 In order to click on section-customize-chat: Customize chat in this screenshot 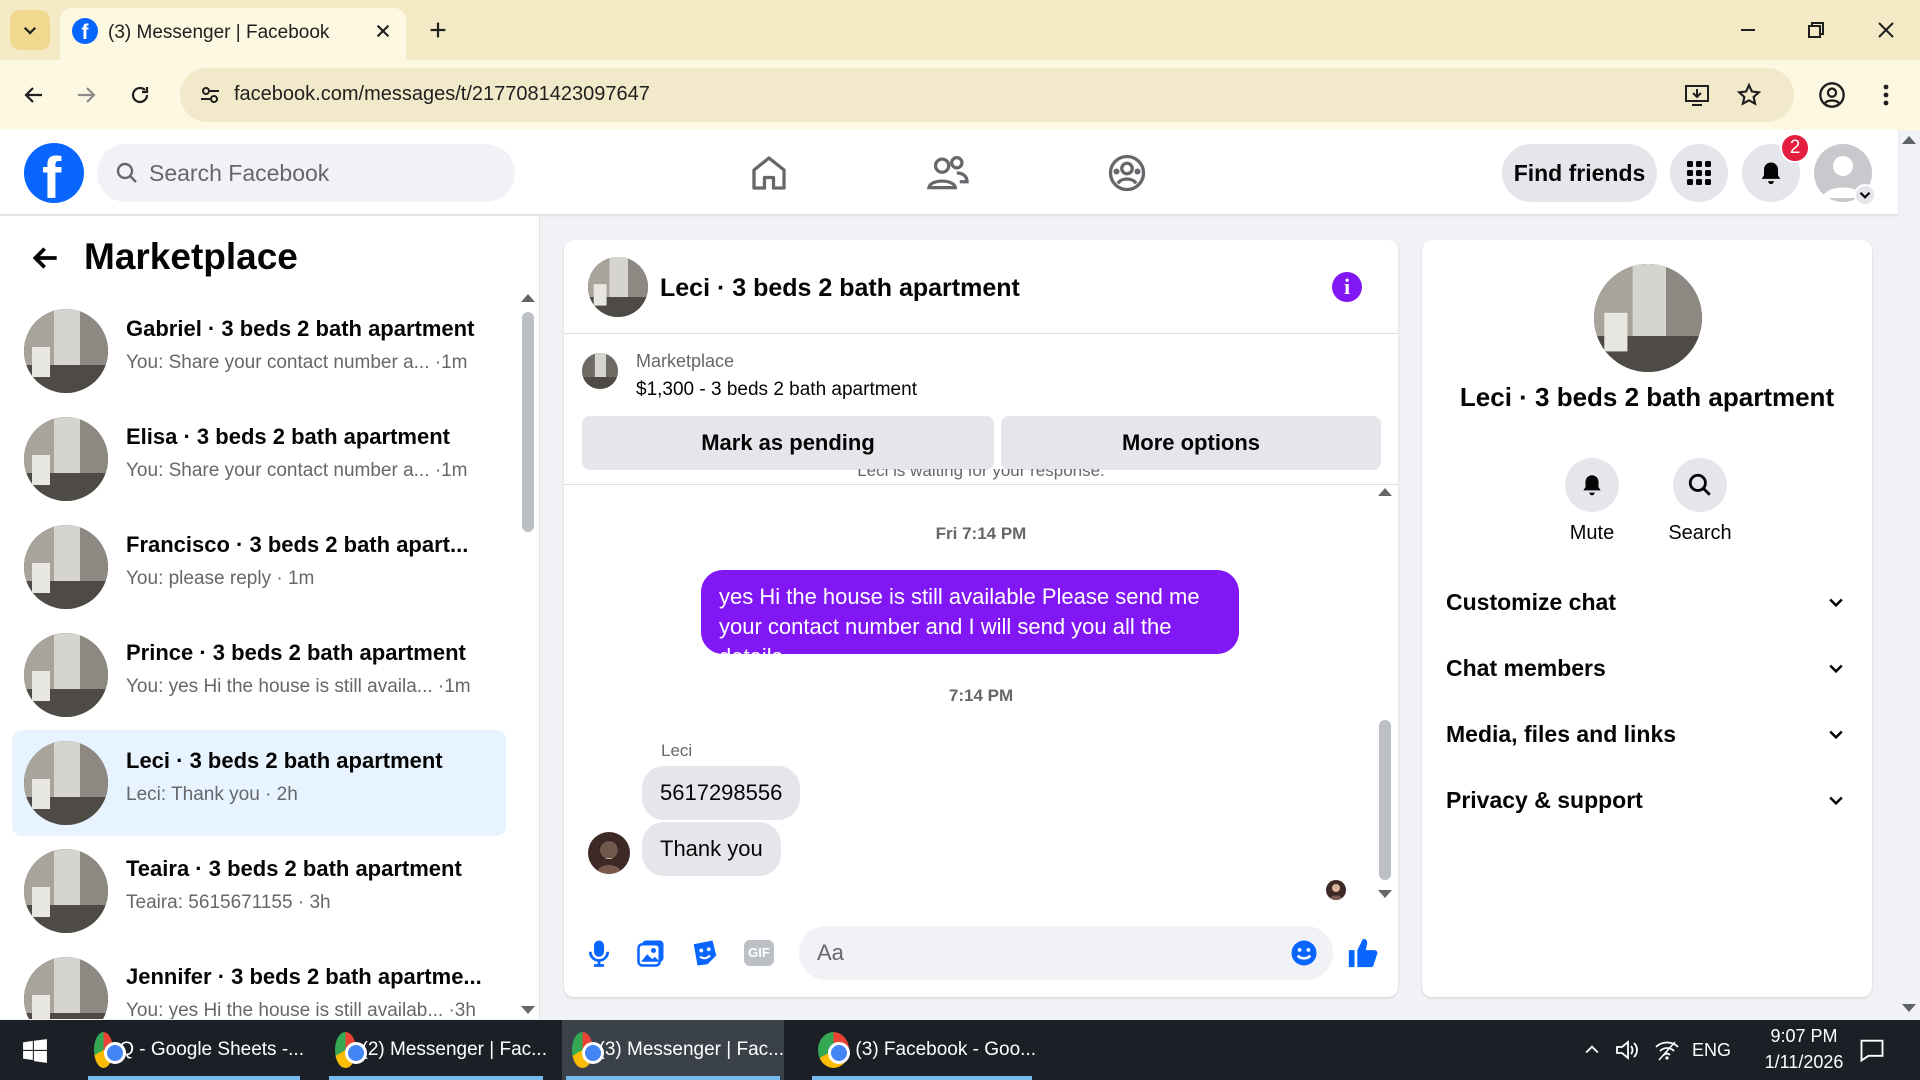, I will do `click(1647, 602)`.